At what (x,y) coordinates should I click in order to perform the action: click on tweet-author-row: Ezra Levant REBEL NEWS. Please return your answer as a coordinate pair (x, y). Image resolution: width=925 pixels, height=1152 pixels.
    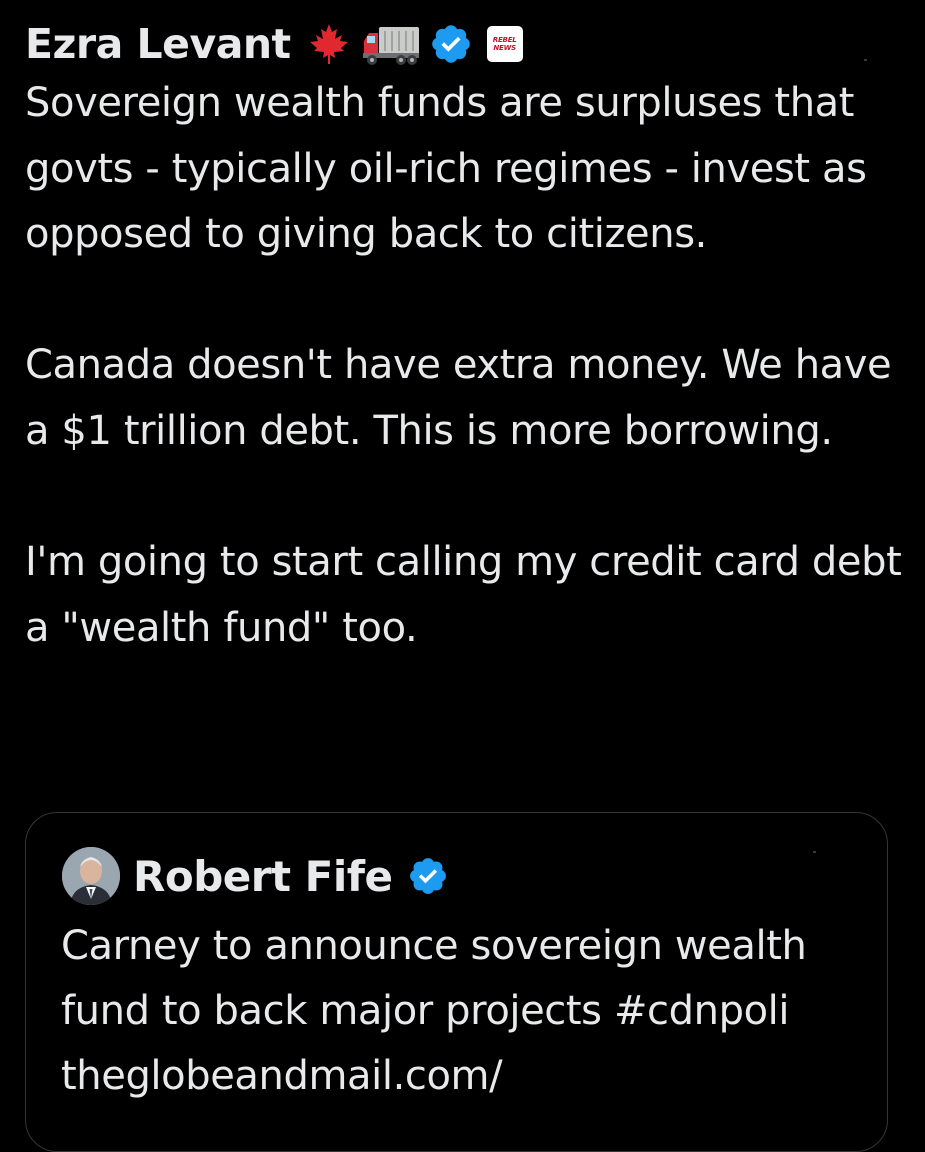
    Looking at the image, I should click on (274, 44).